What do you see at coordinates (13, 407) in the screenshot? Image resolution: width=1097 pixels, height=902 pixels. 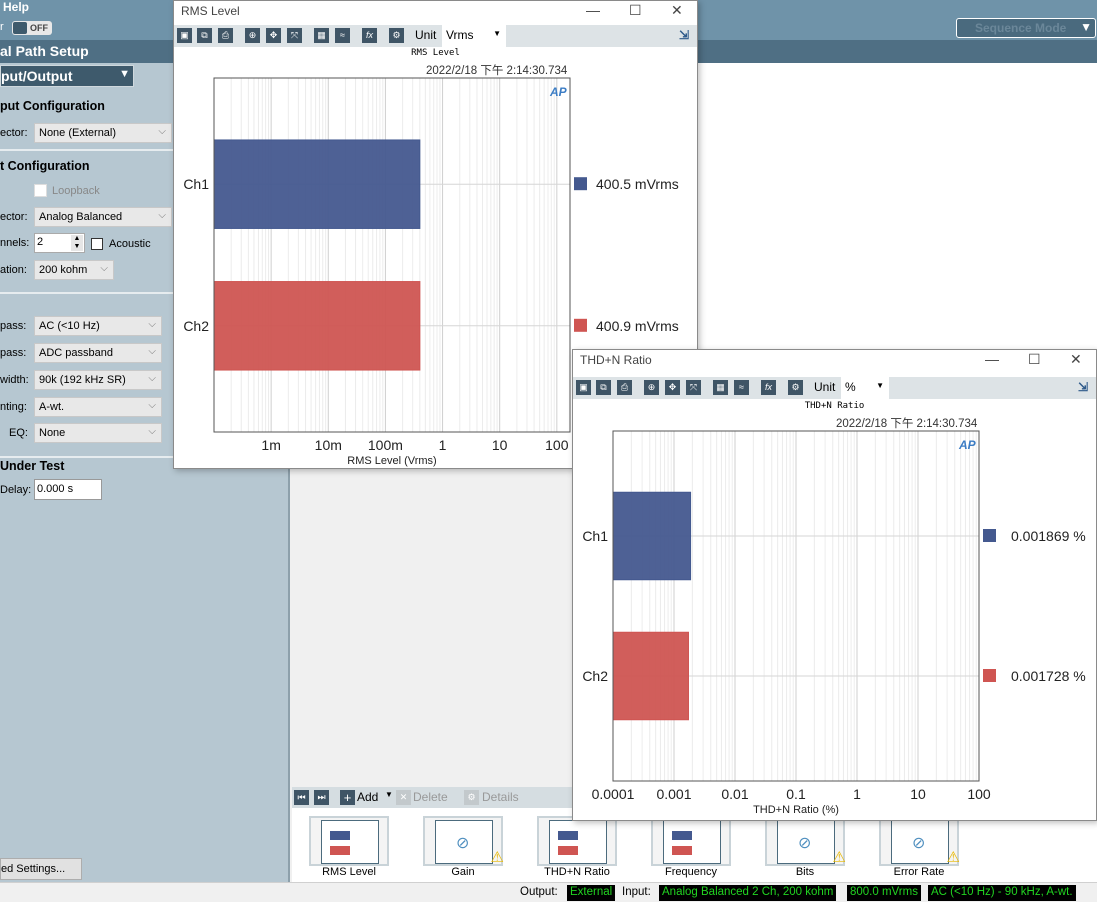 I see `weighting-label: nting:` at bounding box center [13, 407].